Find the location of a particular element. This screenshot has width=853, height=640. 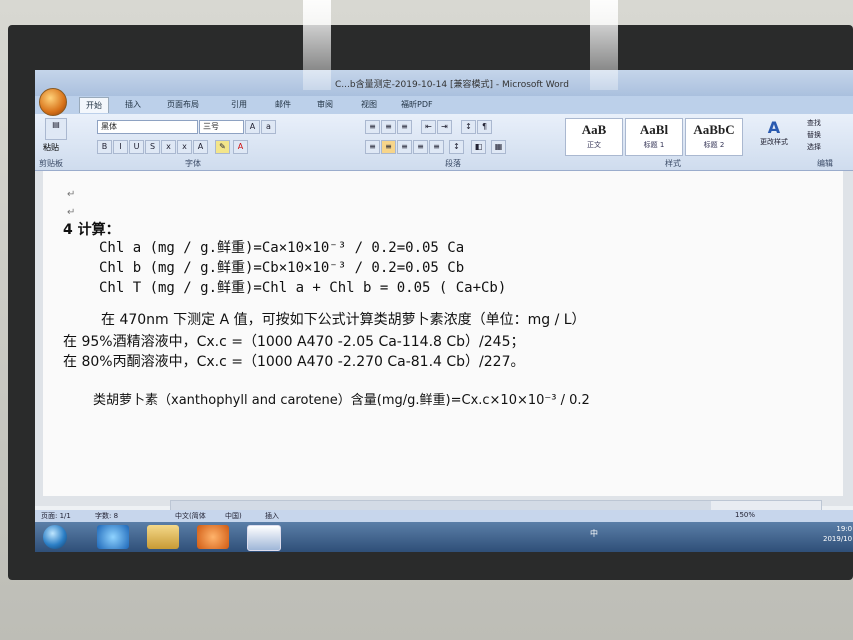

style-heading-1-name: 标题 1 is located at coordinates (654, 145).